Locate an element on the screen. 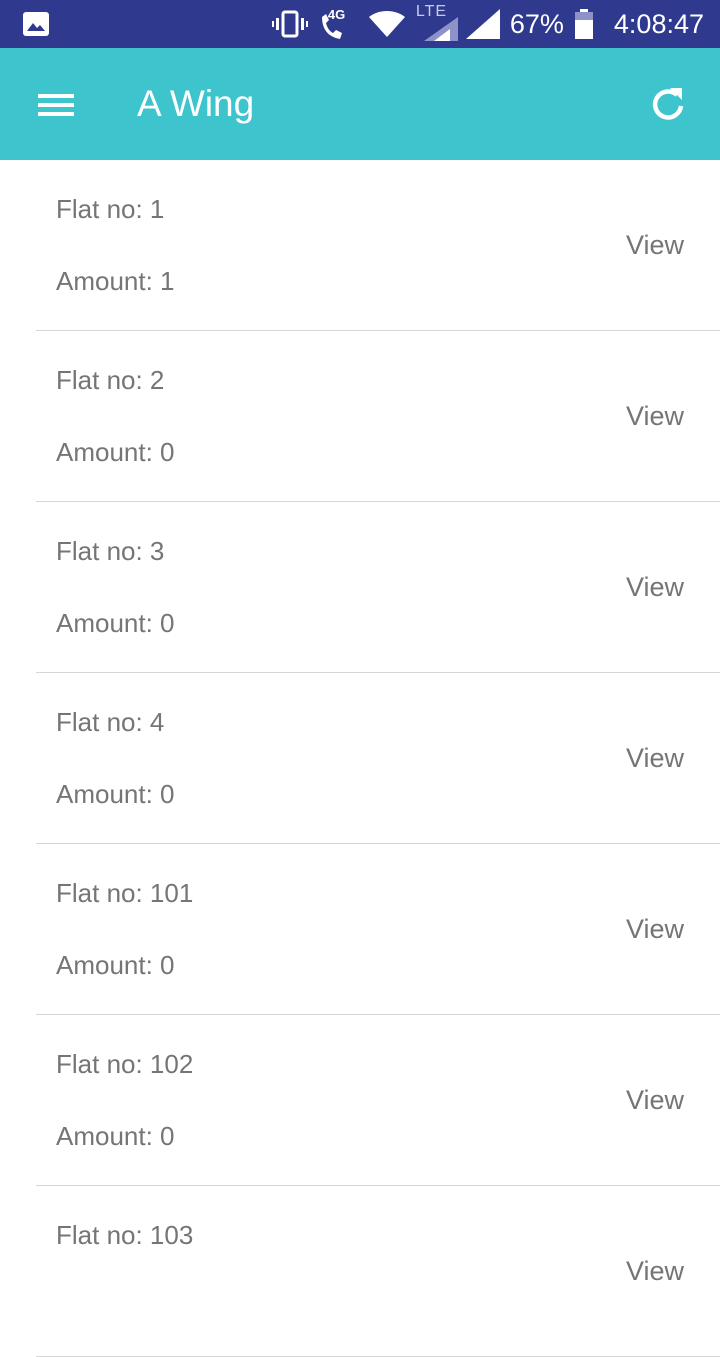 The width and height of the screenshot is (720, 1357). list-item: Flat no: 2 Amount: 0 View is located at coordinates (378, 416).